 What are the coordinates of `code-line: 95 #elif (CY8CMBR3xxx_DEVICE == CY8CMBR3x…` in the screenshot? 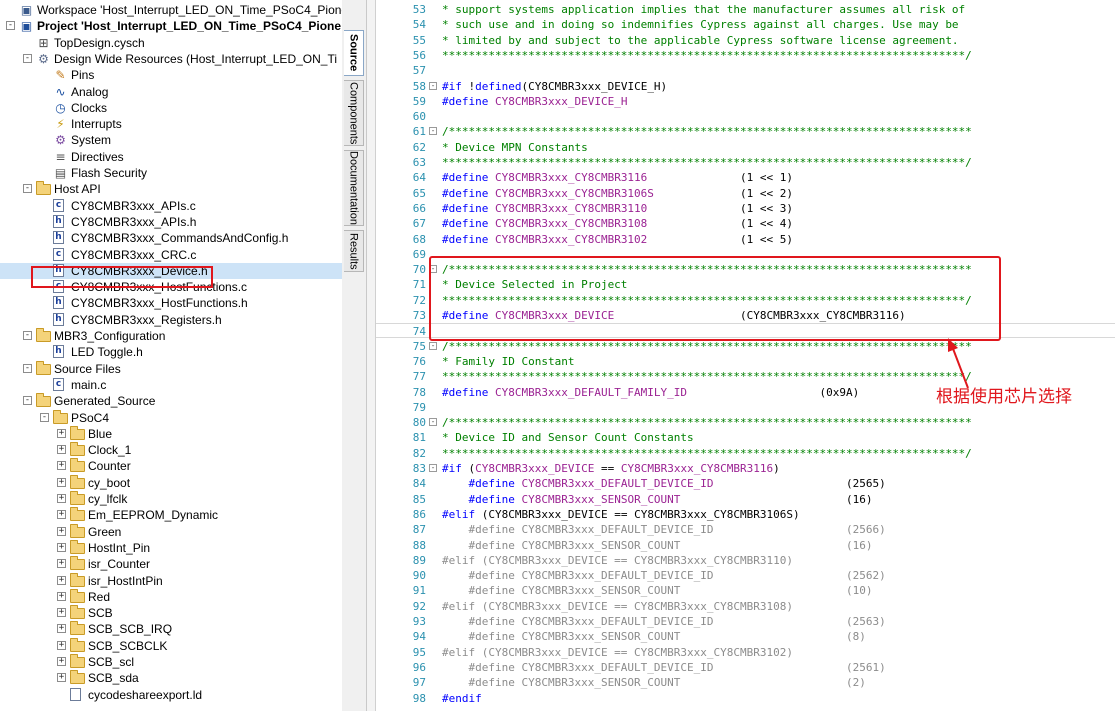 It's located at (745, 652).